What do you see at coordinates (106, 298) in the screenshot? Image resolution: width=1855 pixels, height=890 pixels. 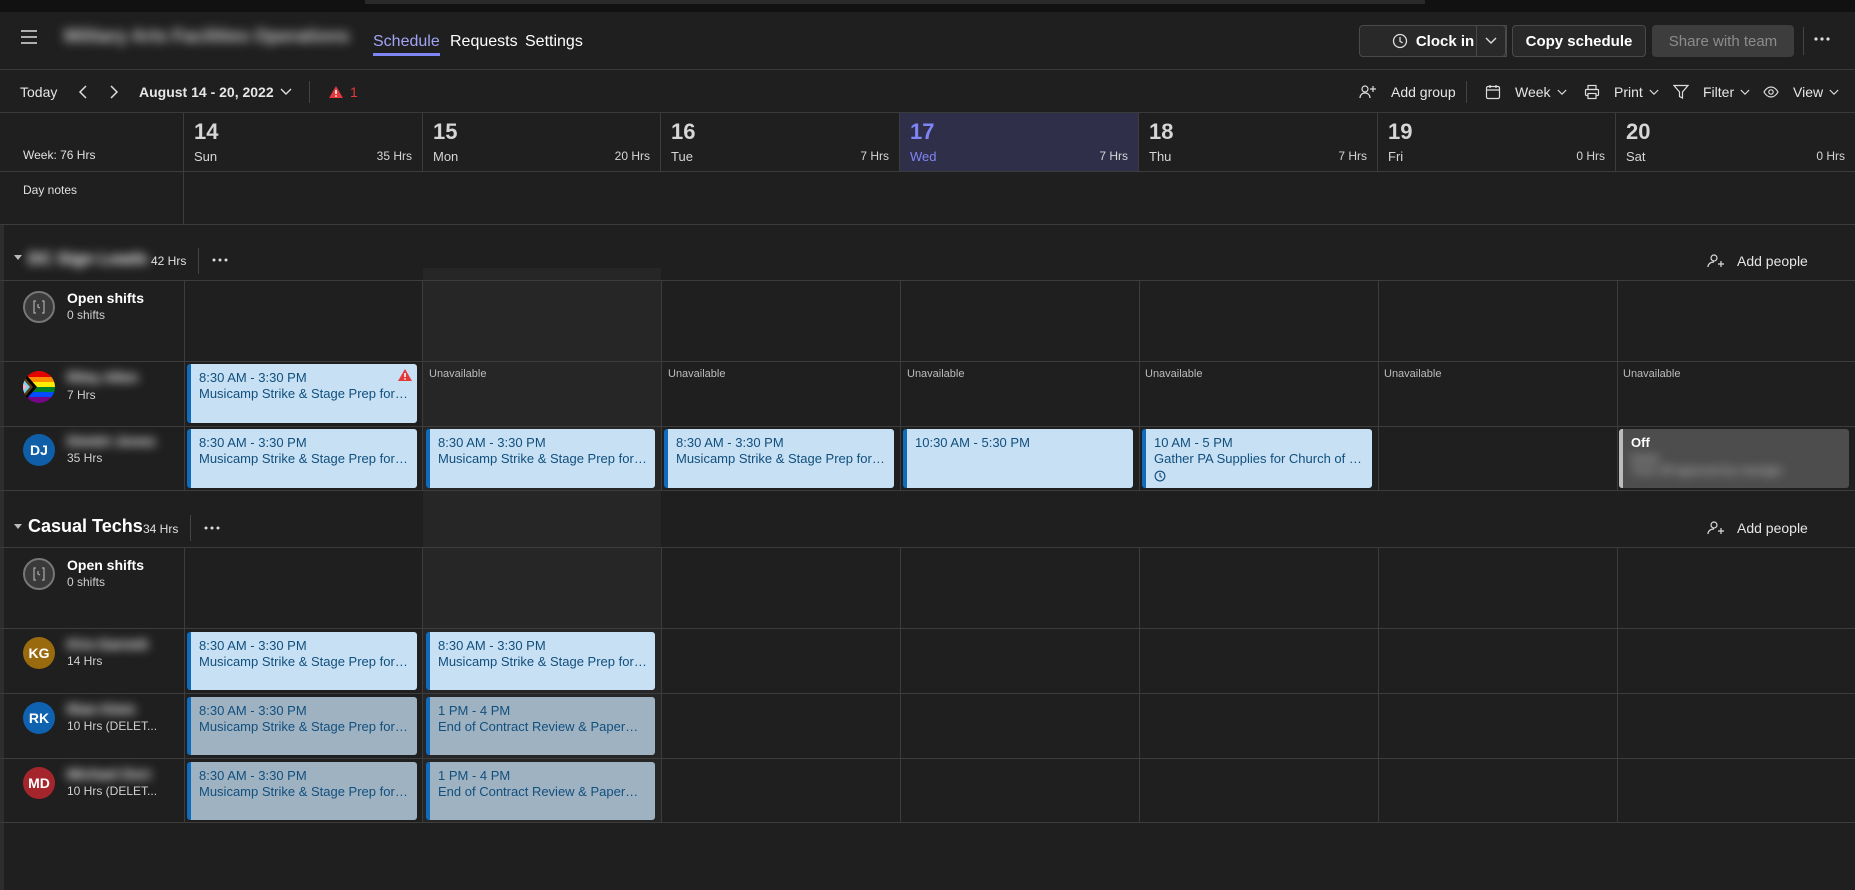 I see `open-shifts-label: Open shifts` at bounding box center [106, 298].